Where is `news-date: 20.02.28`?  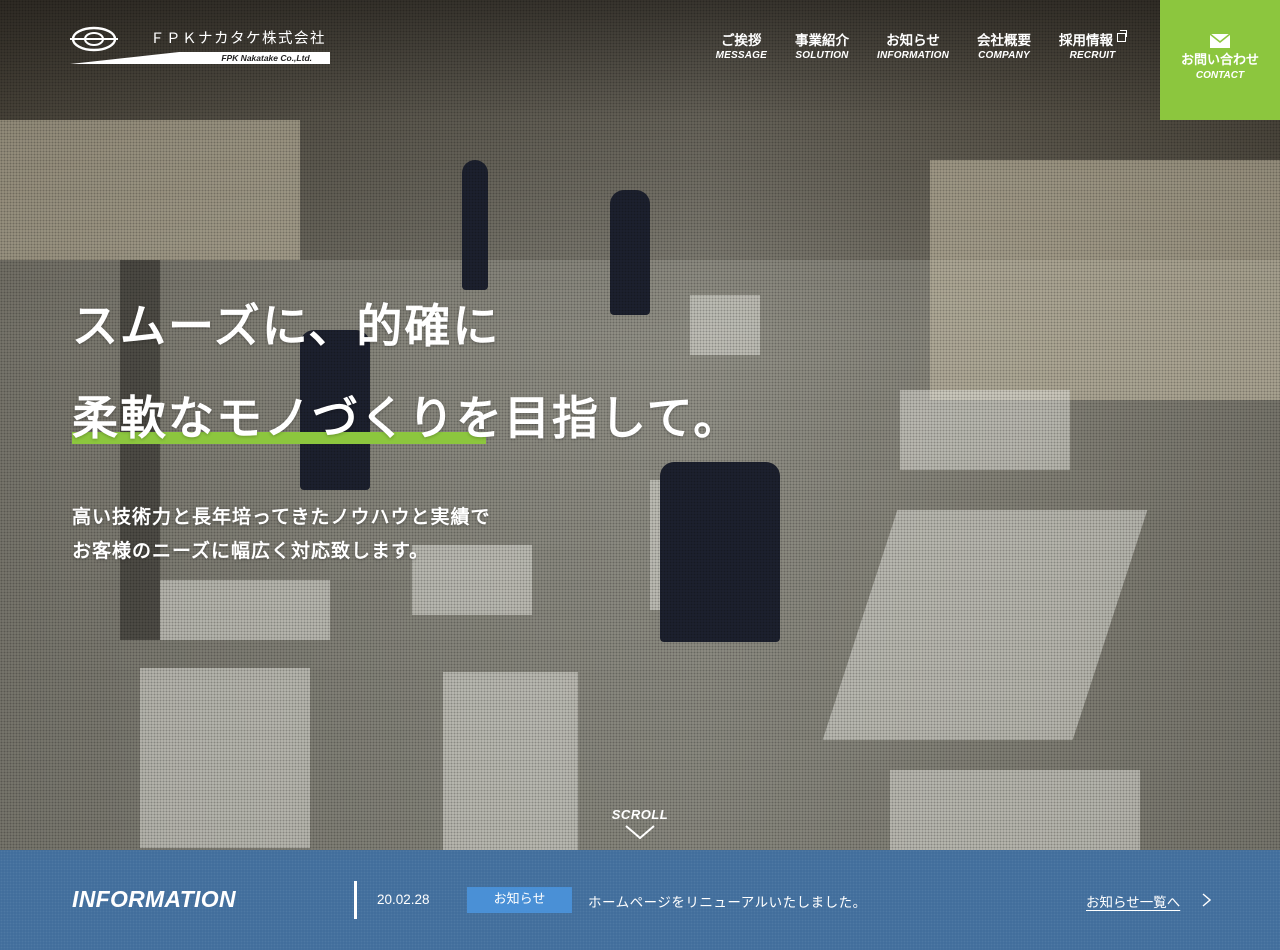 news-date: 20.02.28 is located at coordinates (403, 899).